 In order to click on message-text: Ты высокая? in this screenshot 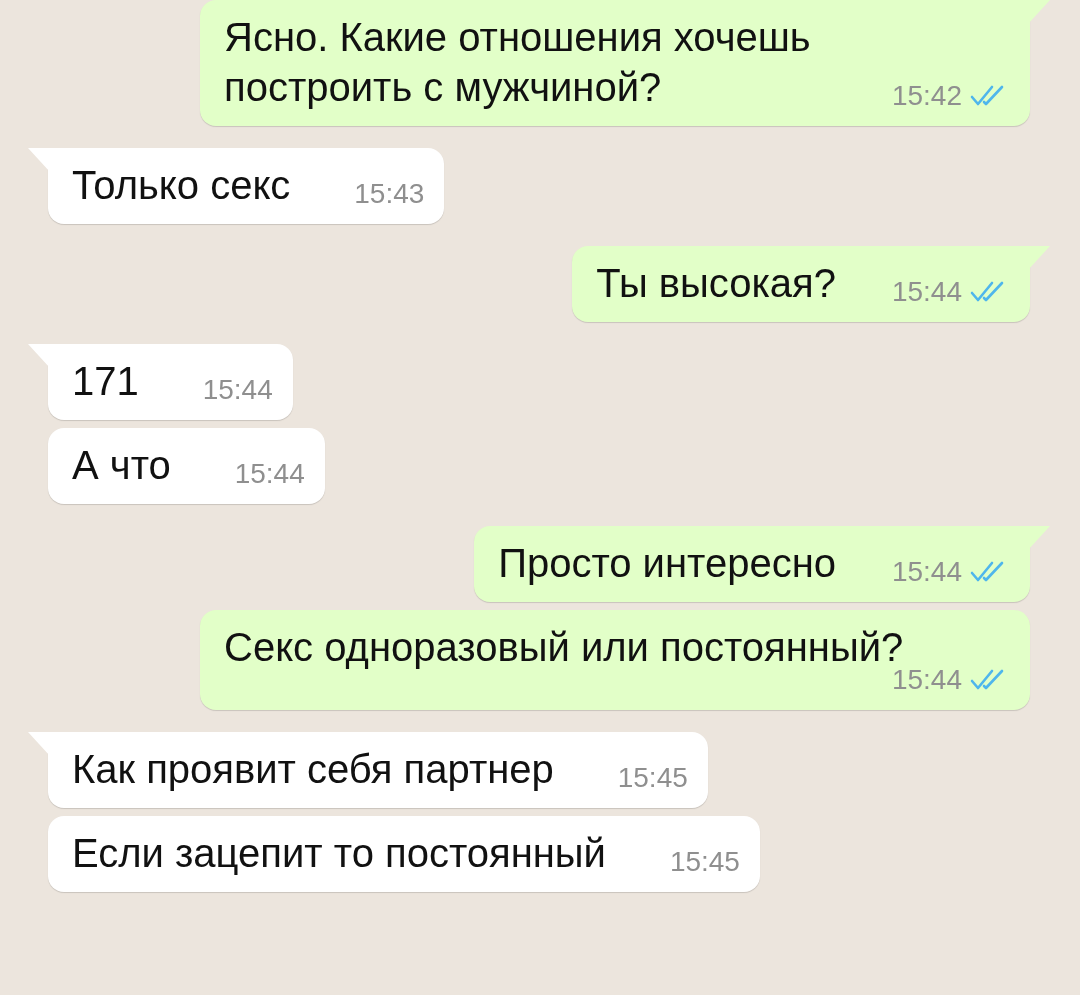, I will do `click(716, 283)`.